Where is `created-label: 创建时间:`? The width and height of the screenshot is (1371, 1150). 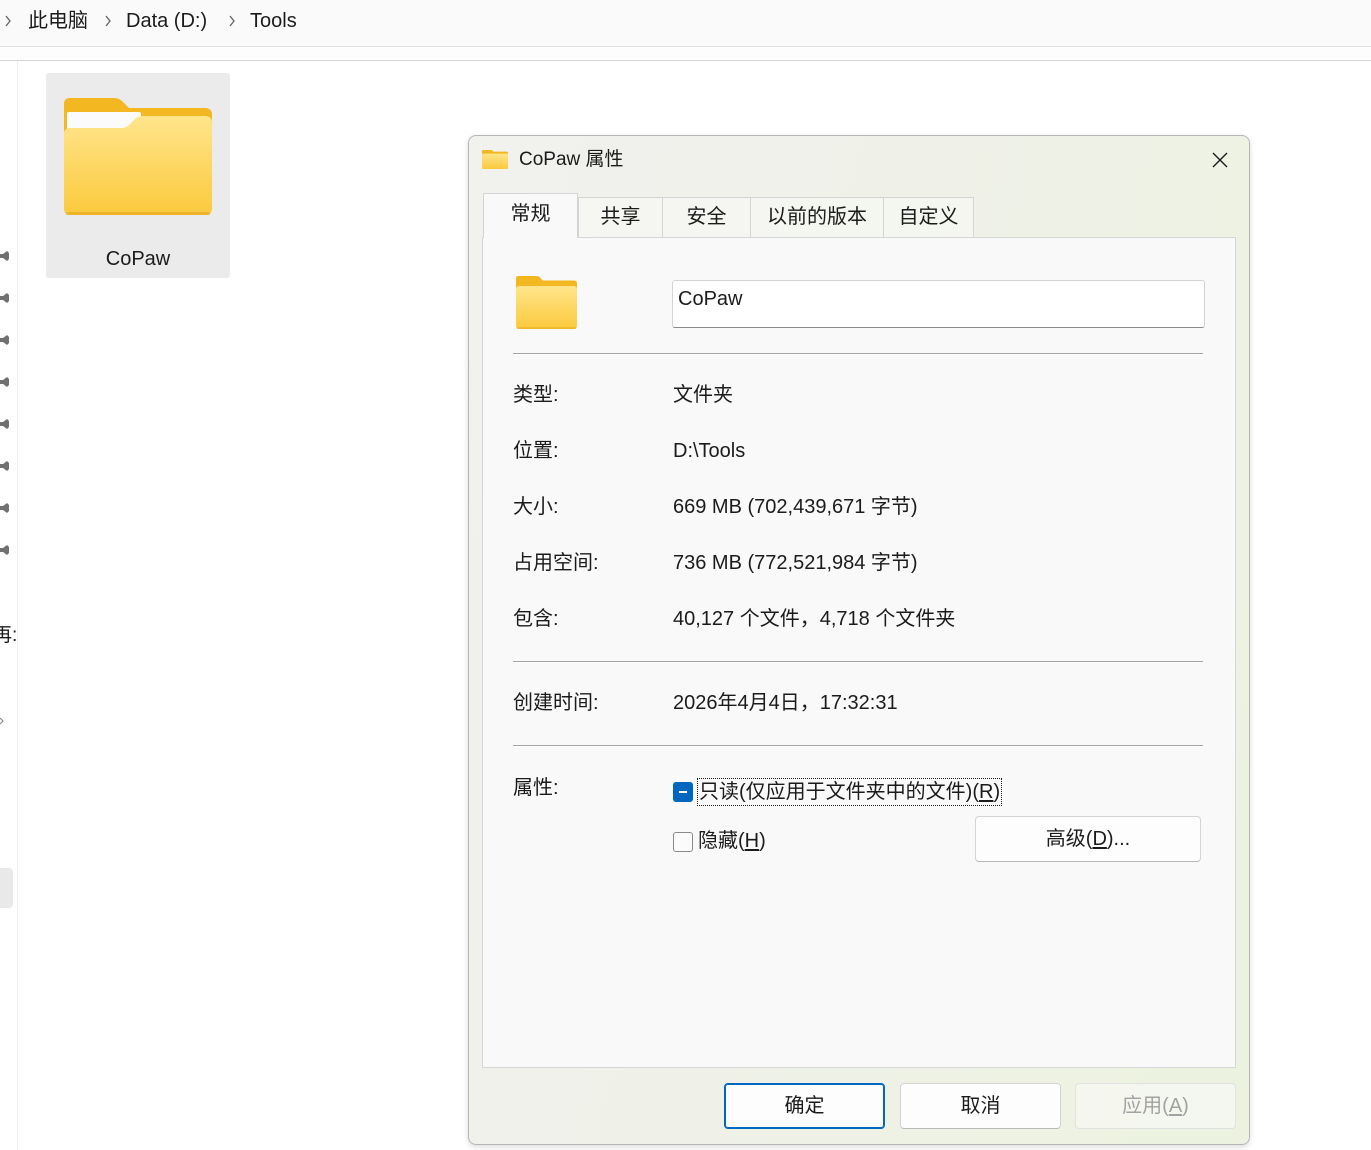 created-label: 创建时间: is located at coordinates (556, 703).